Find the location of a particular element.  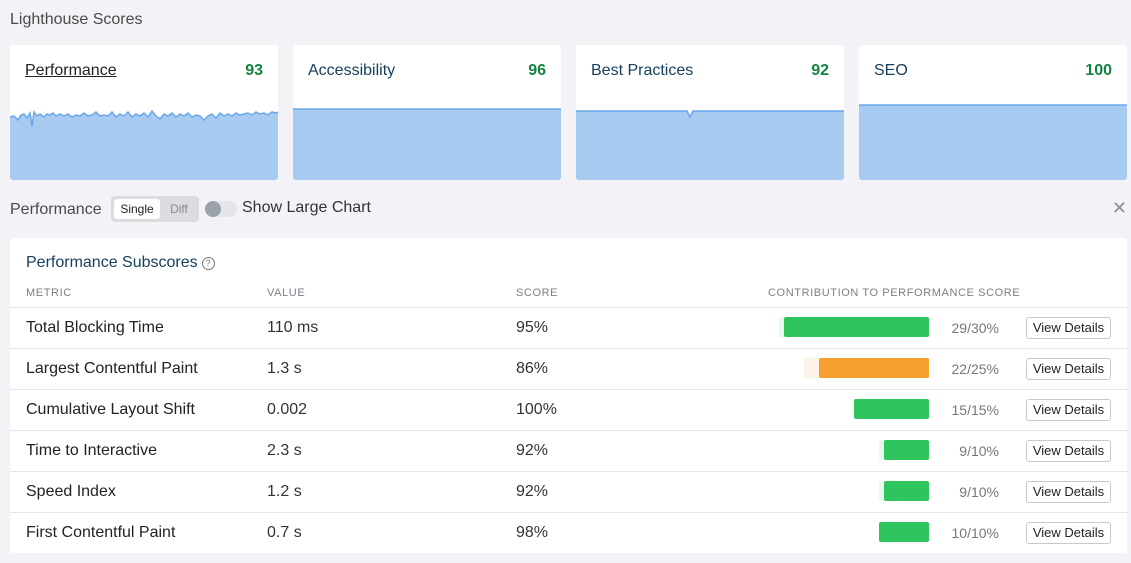

metric-name: Largest Contentful Paint is located at coordinates (112, 368).